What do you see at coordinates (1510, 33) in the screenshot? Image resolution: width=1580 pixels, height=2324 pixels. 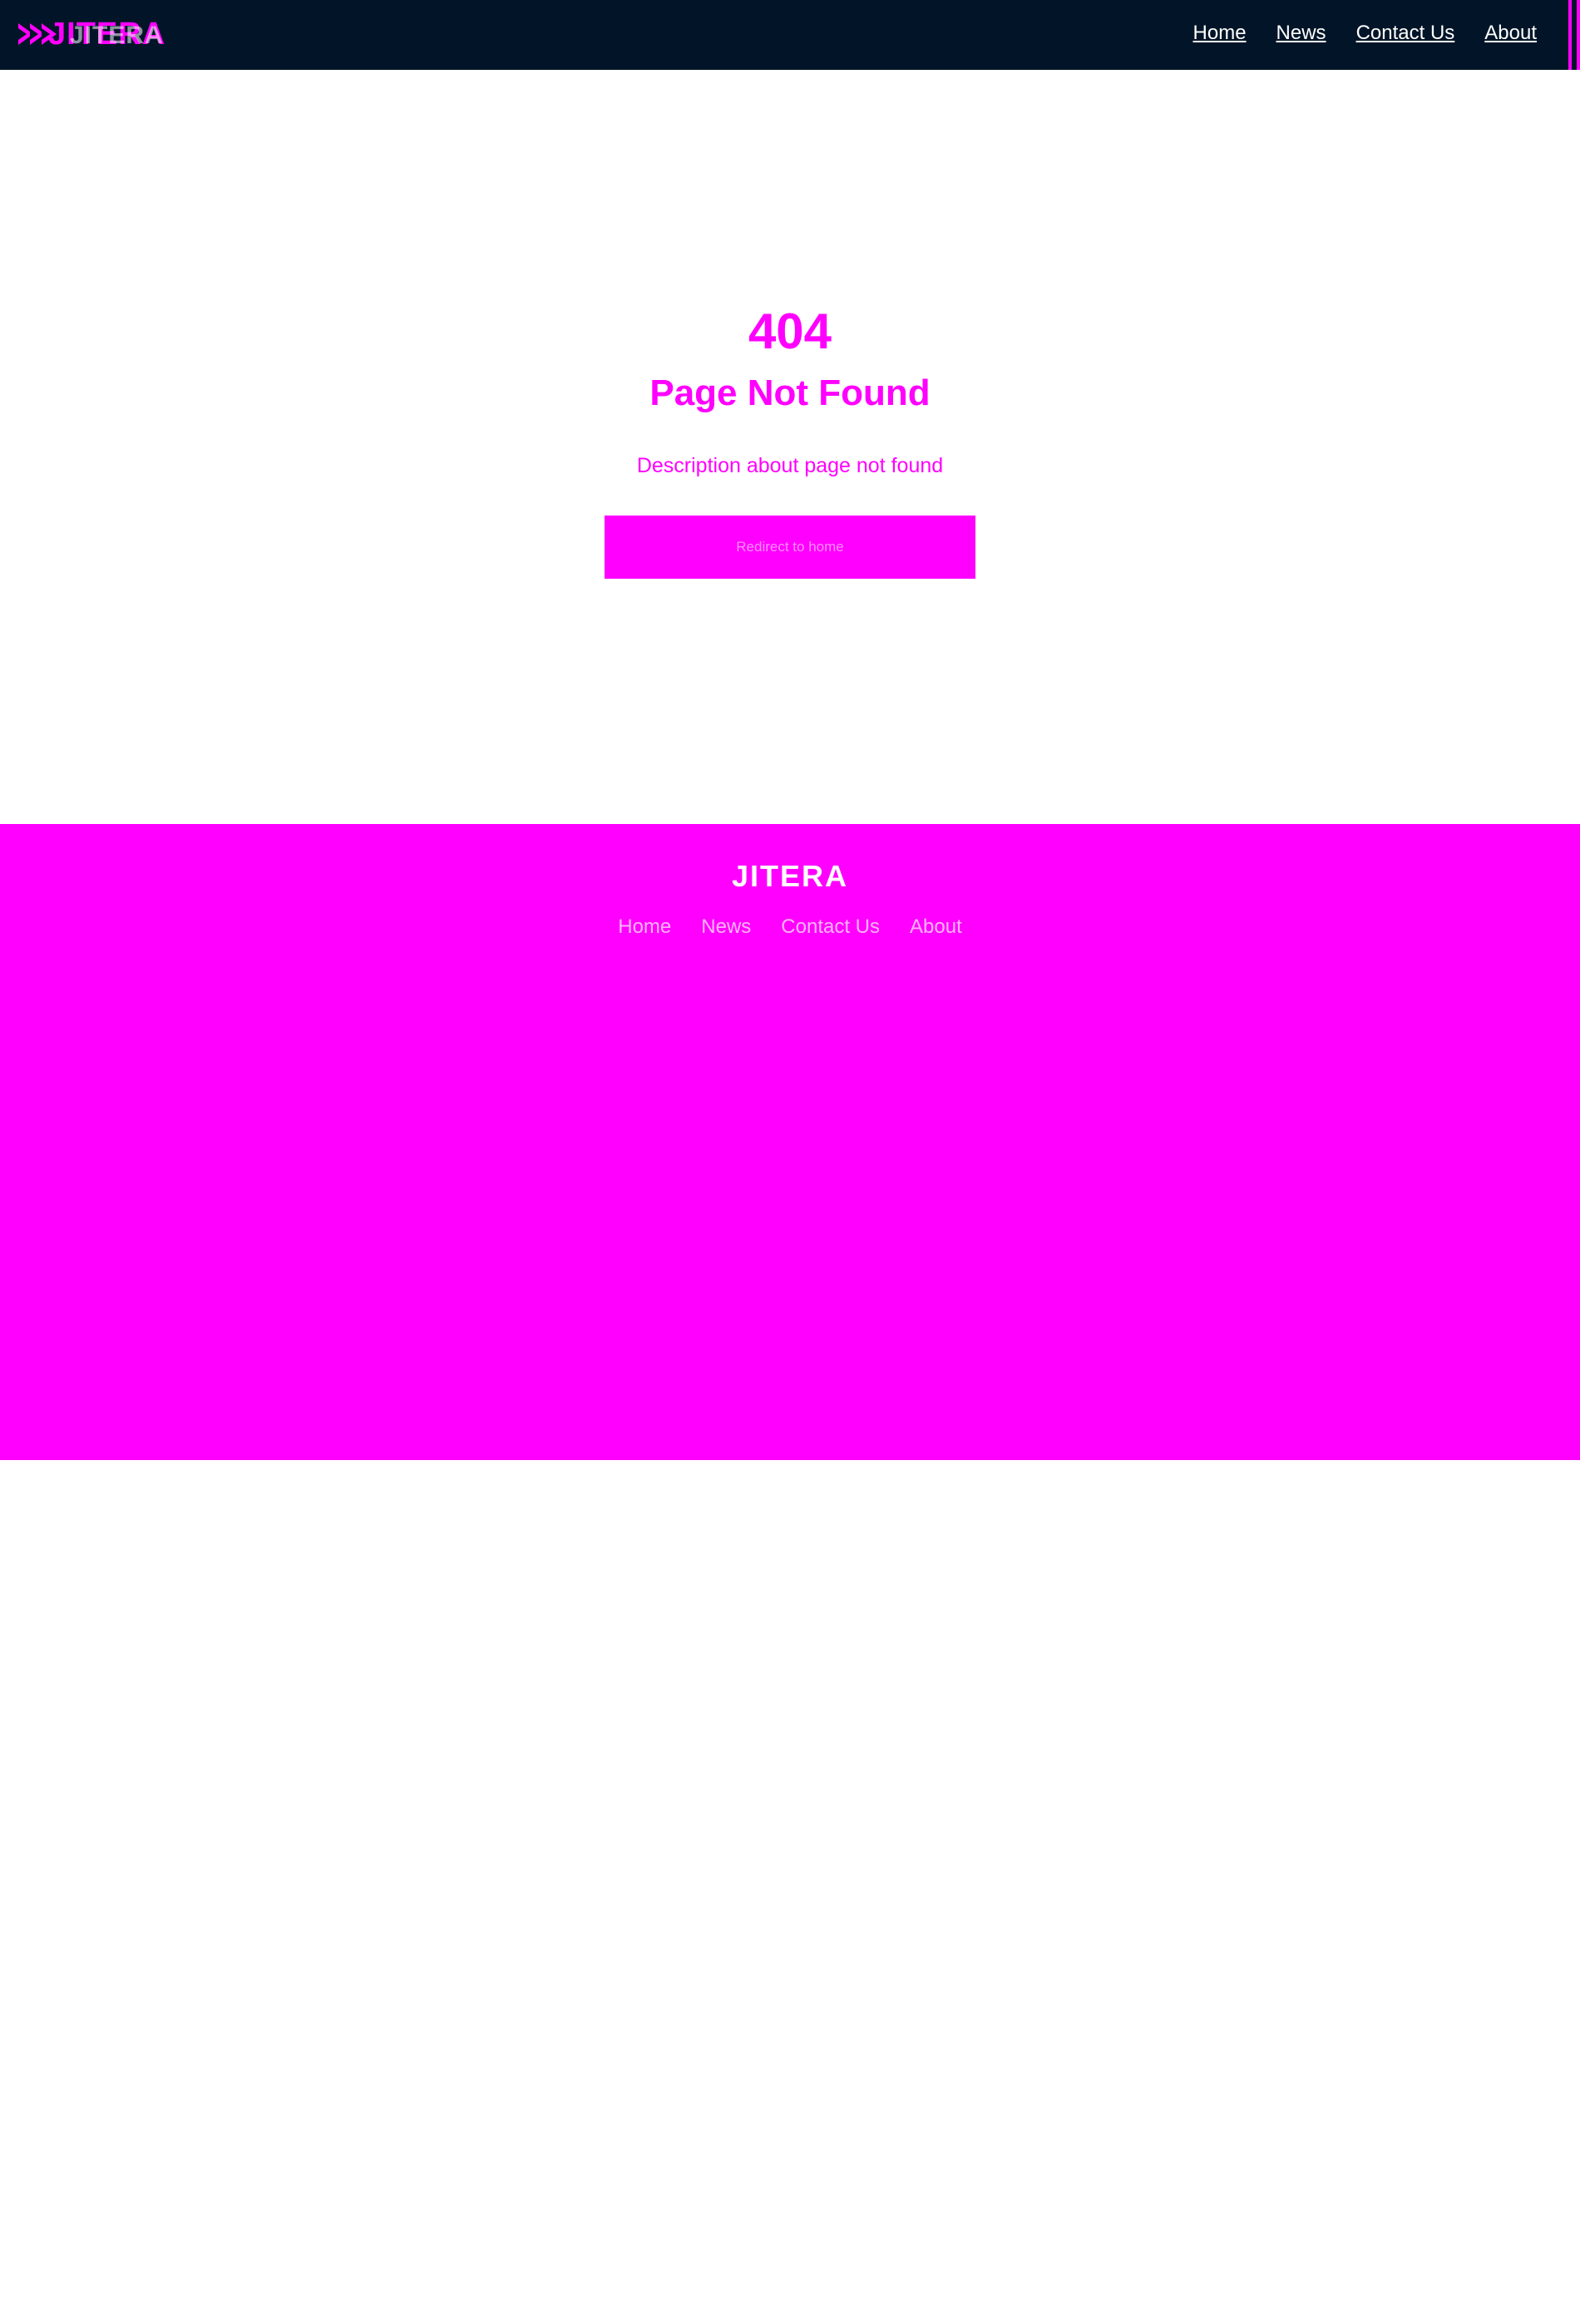 I see `nav-link-about: About` at bounding box center [1510, 33].